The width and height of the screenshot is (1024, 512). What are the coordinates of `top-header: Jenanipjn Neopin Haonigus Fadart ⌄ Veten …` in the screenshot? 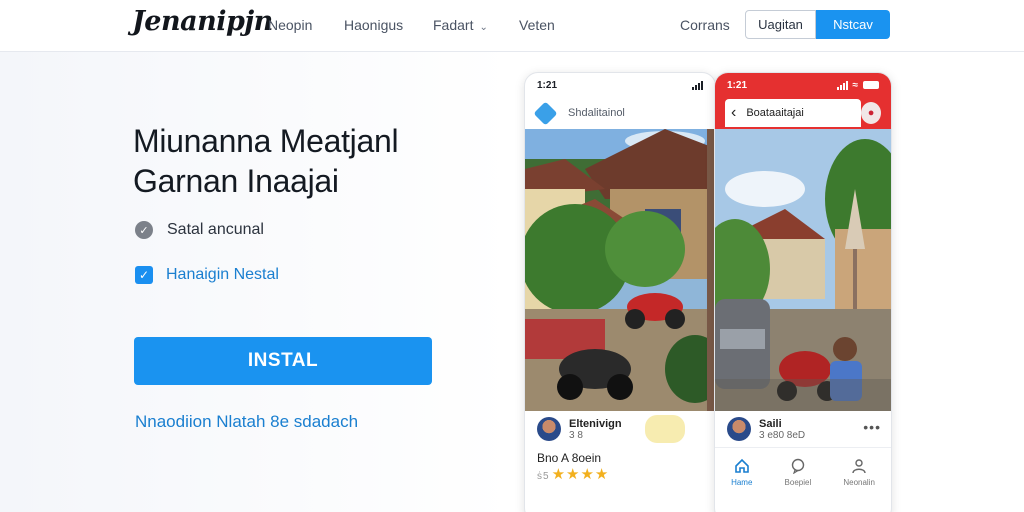 It's located at (512, 26).